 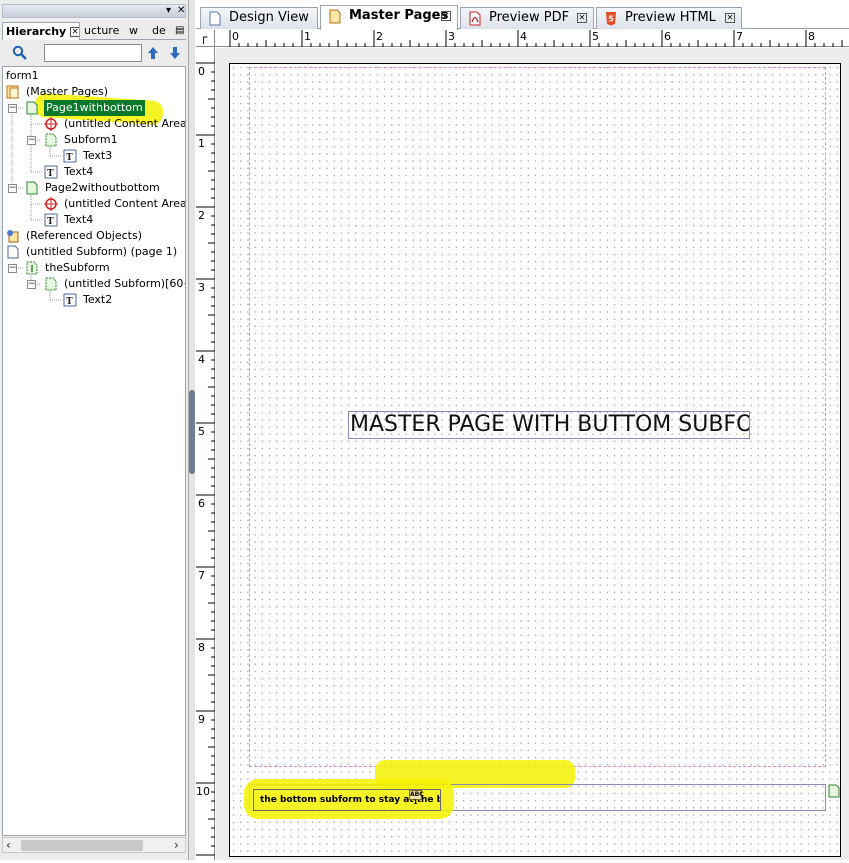 What do you see at coordinates (205, 459) in the screenshot?
I see `ruler-ticks` at bounding box center [205, 459].